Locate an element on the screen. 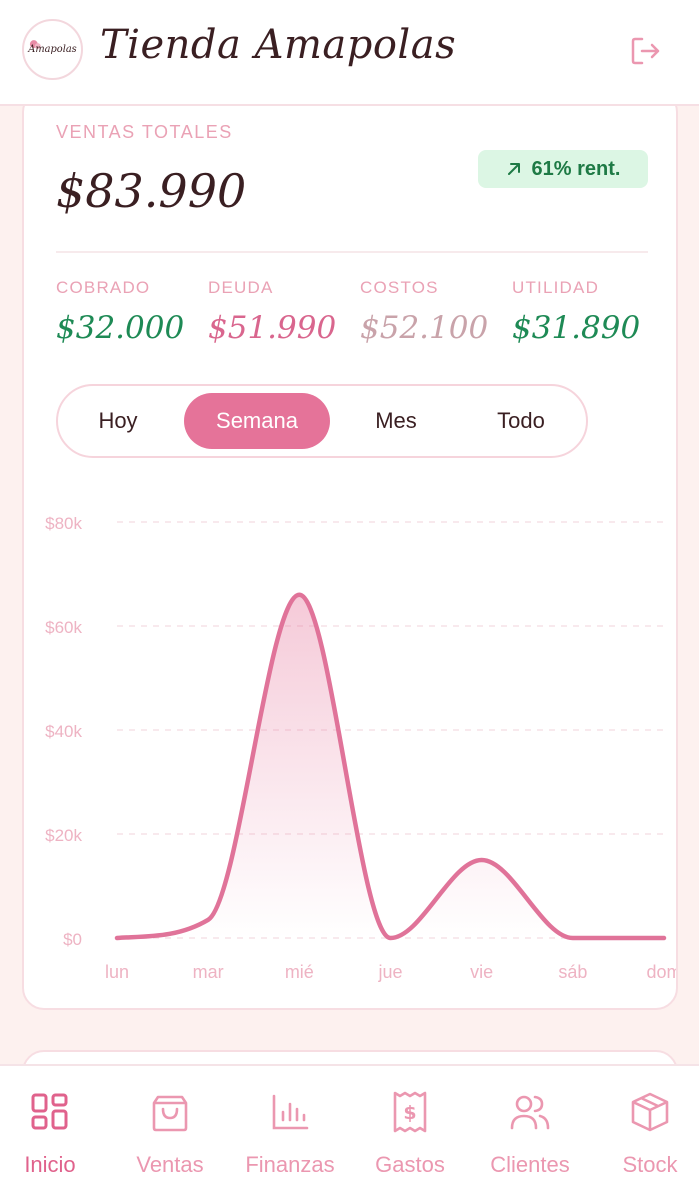 The width and height of the screenshot is (699, 1194). stat-utilidad: UTILIDAD $31.890 is located at coordinates (587, 312).